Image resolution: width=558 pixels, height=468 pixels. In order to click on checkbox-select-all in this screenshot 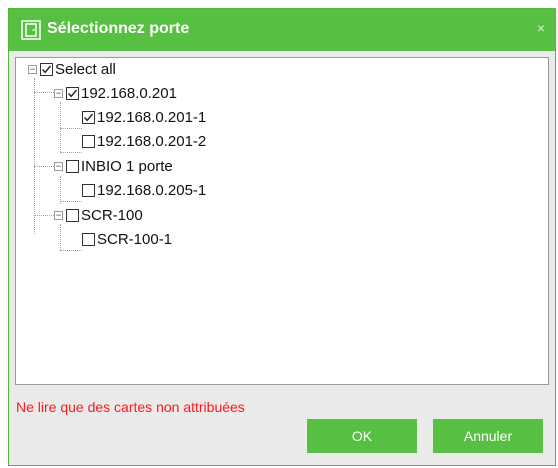, I will do `click(46, 69)`.